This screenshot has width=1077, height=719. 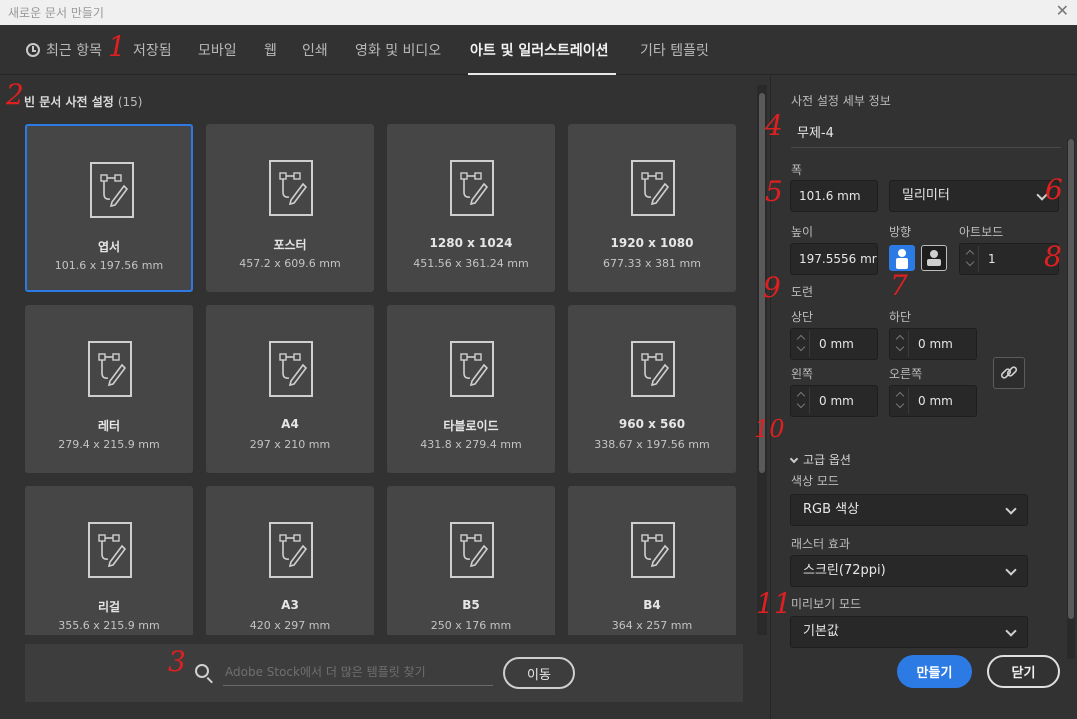 What do you see at coordinates (909, 632) in the screenshot?
I see `preview-mode-select: 기본값` at bounding box center [909, 632].